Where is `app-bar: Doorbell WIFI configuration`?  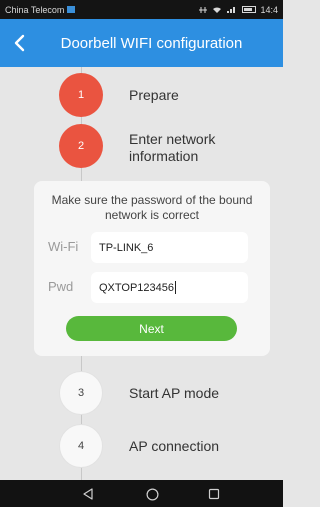 app-bar: Doorbell WIFI configuration is located at coordinates (141, 43).